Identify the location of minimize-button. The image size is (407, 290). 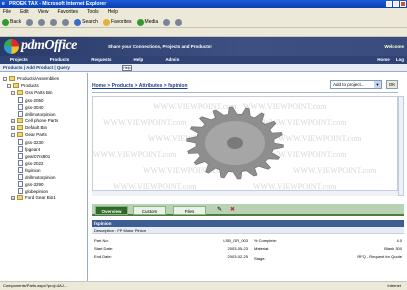
(389, 4).